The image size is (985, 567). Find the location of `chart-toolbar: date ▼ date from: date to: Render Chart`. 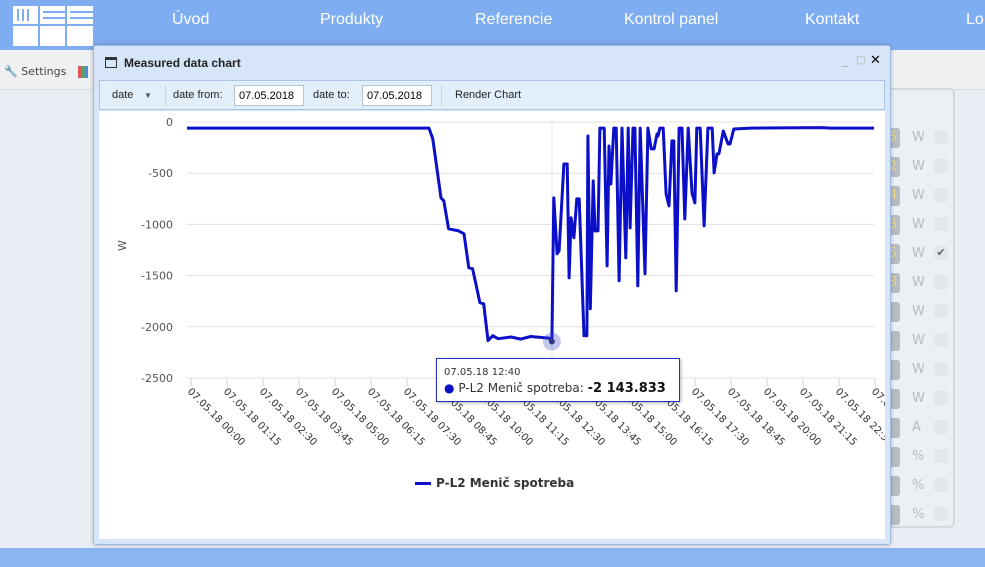

chart-toolbar: date ▼ date from: date to: Render Chart is located at coordinates (492, 95).